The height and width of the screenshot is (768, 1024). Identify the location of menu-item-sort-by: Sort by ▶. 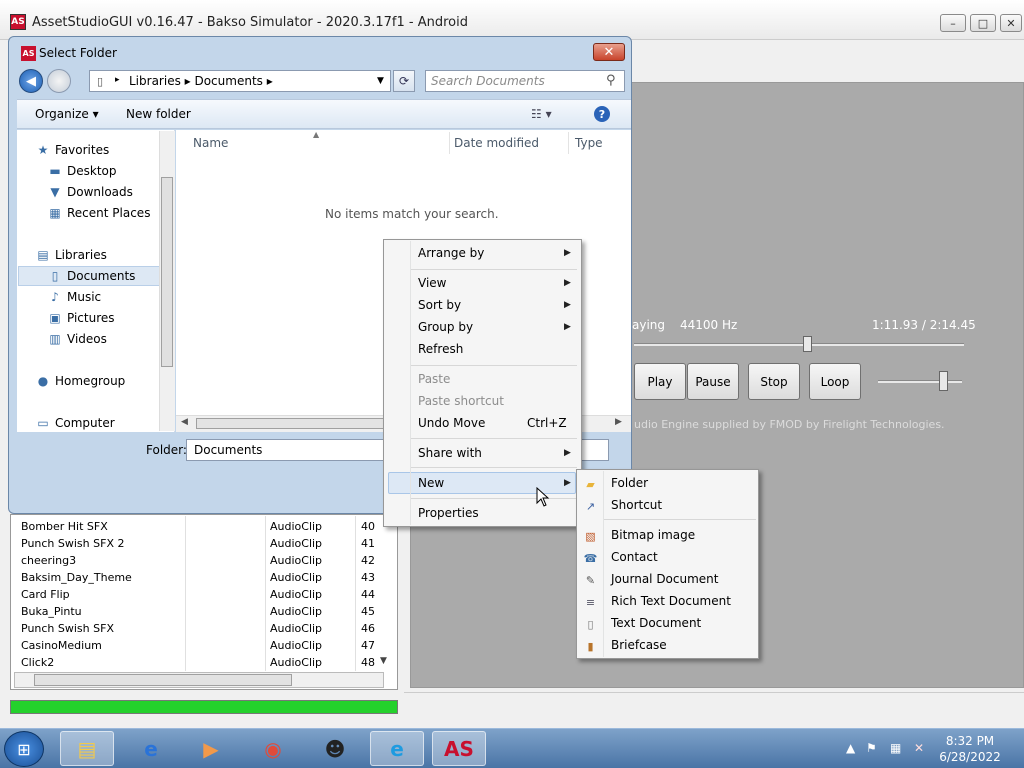
(498, 305).